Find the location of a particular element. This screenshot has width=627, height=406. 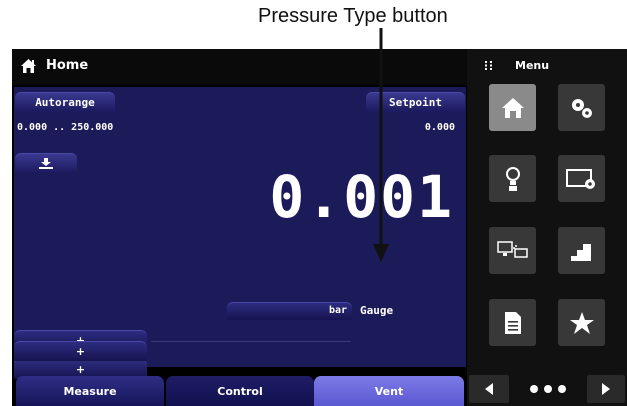

menu-document-button is located at coordinates (512, 322).